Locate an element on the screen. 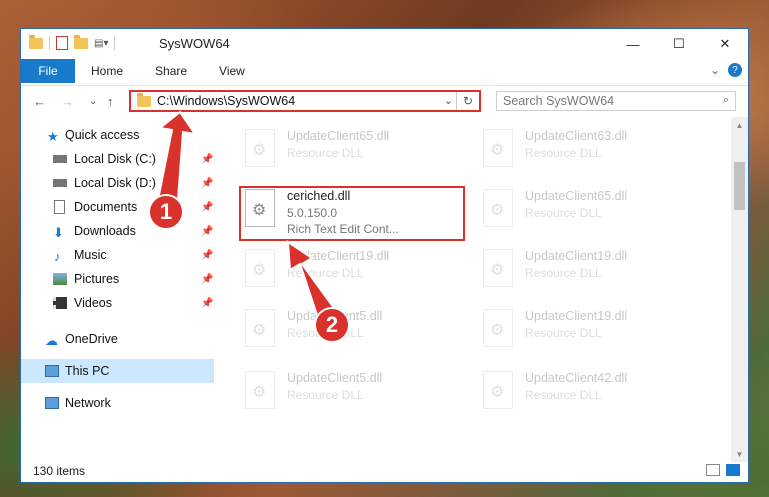 The width and height of the screenshot is (769, 497). customize-toolbar-icon: ▤▾ is located at coordinates (101, 43).